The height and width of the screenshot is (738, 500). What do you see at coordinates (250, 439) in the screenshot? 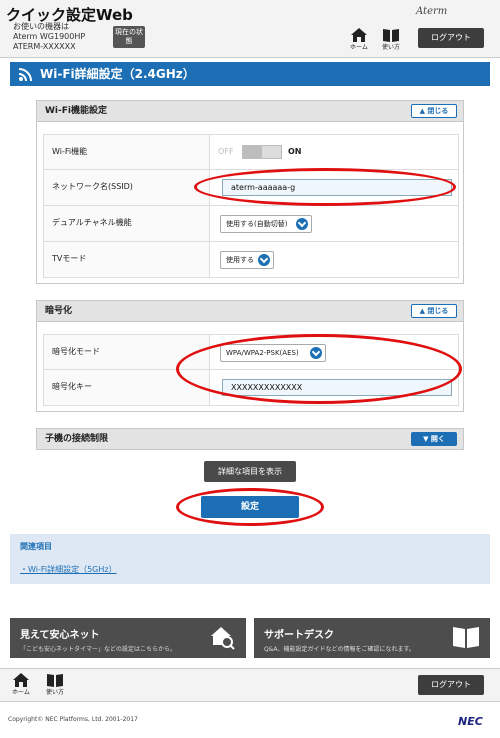
I see `client-limit-header: 子機の接続制限 ▼ 開く` at bounding box center [250, 439].